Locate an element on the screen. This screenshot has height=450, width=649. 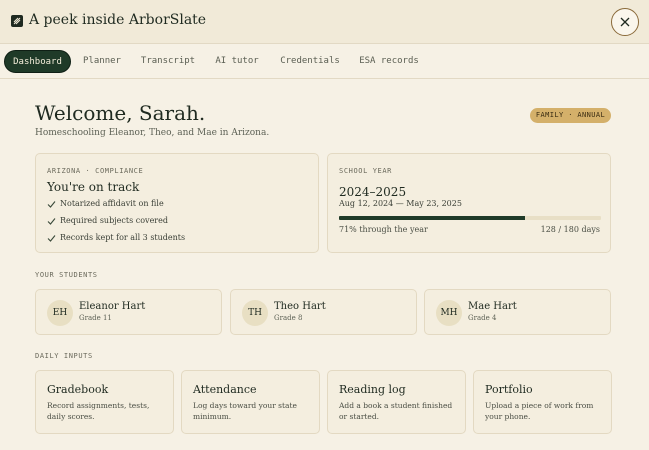
tab-transcript: Transcript is located at coordinates (168, 61).